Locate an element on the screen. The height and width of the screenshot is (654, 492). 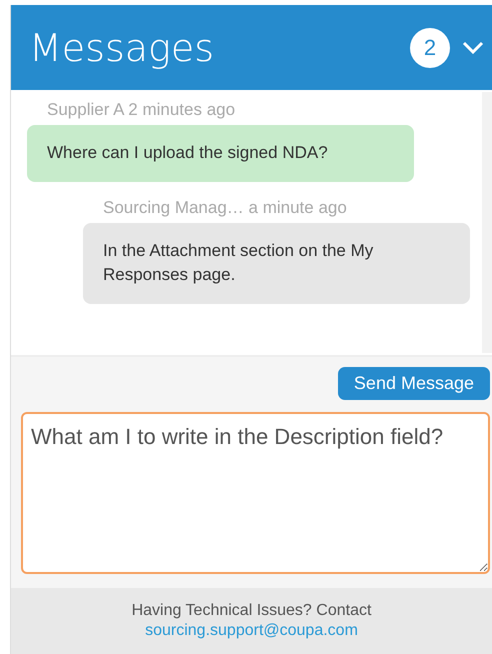
send-message-button: Send Message is located at coordinates (414, 383).